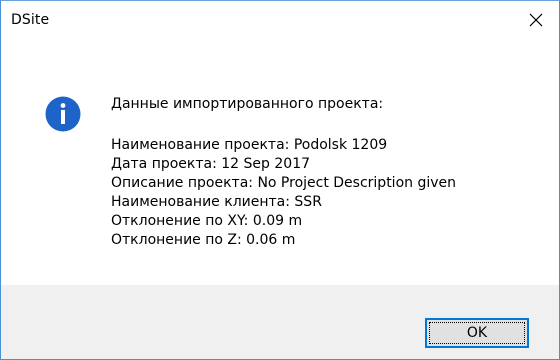  What do you see at coordinates (63, 114) in the screenshot?
I see `info-icon` at bounding box center [63, 114].